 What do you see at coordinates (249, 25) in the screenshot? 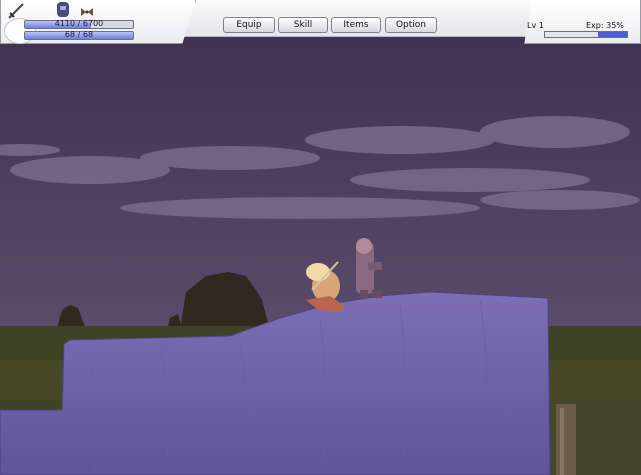
I see `equip-button: Equip` at bounding box center [249, 25].